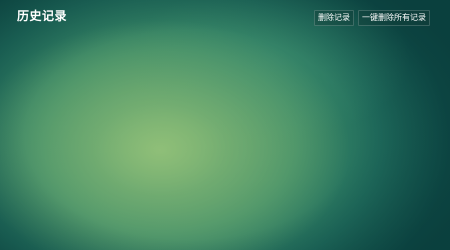  What do you see at coordinates (42, 16) in the screenshot?
I see `page-title: 历史记录` at bounding box center [42, 16].